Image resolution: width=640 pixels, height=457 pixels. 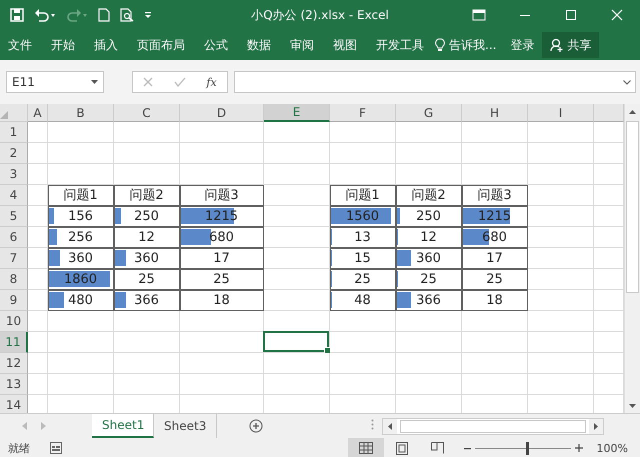 What do you see at coordinates (81, 279) in the screenshot?
I see `table-cell: 1860` at bounding box center [81, 279].